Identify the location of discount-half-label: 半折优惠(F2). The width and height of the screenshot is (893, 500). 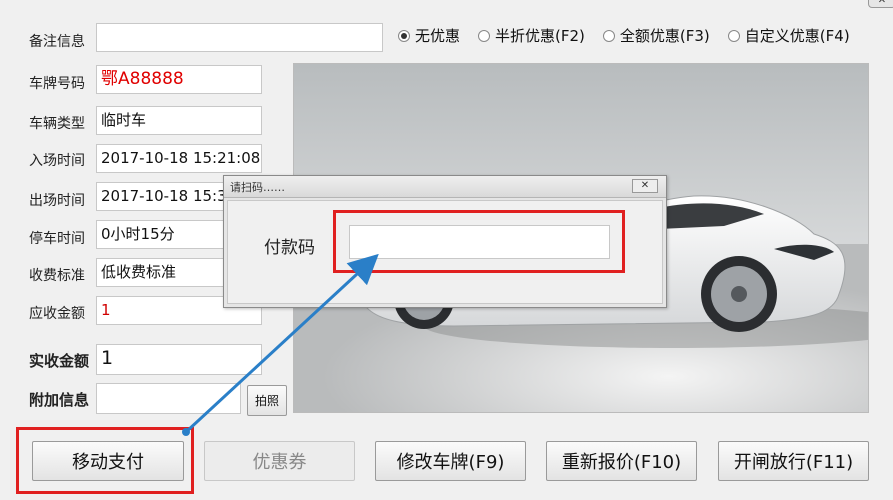
(540, 36).